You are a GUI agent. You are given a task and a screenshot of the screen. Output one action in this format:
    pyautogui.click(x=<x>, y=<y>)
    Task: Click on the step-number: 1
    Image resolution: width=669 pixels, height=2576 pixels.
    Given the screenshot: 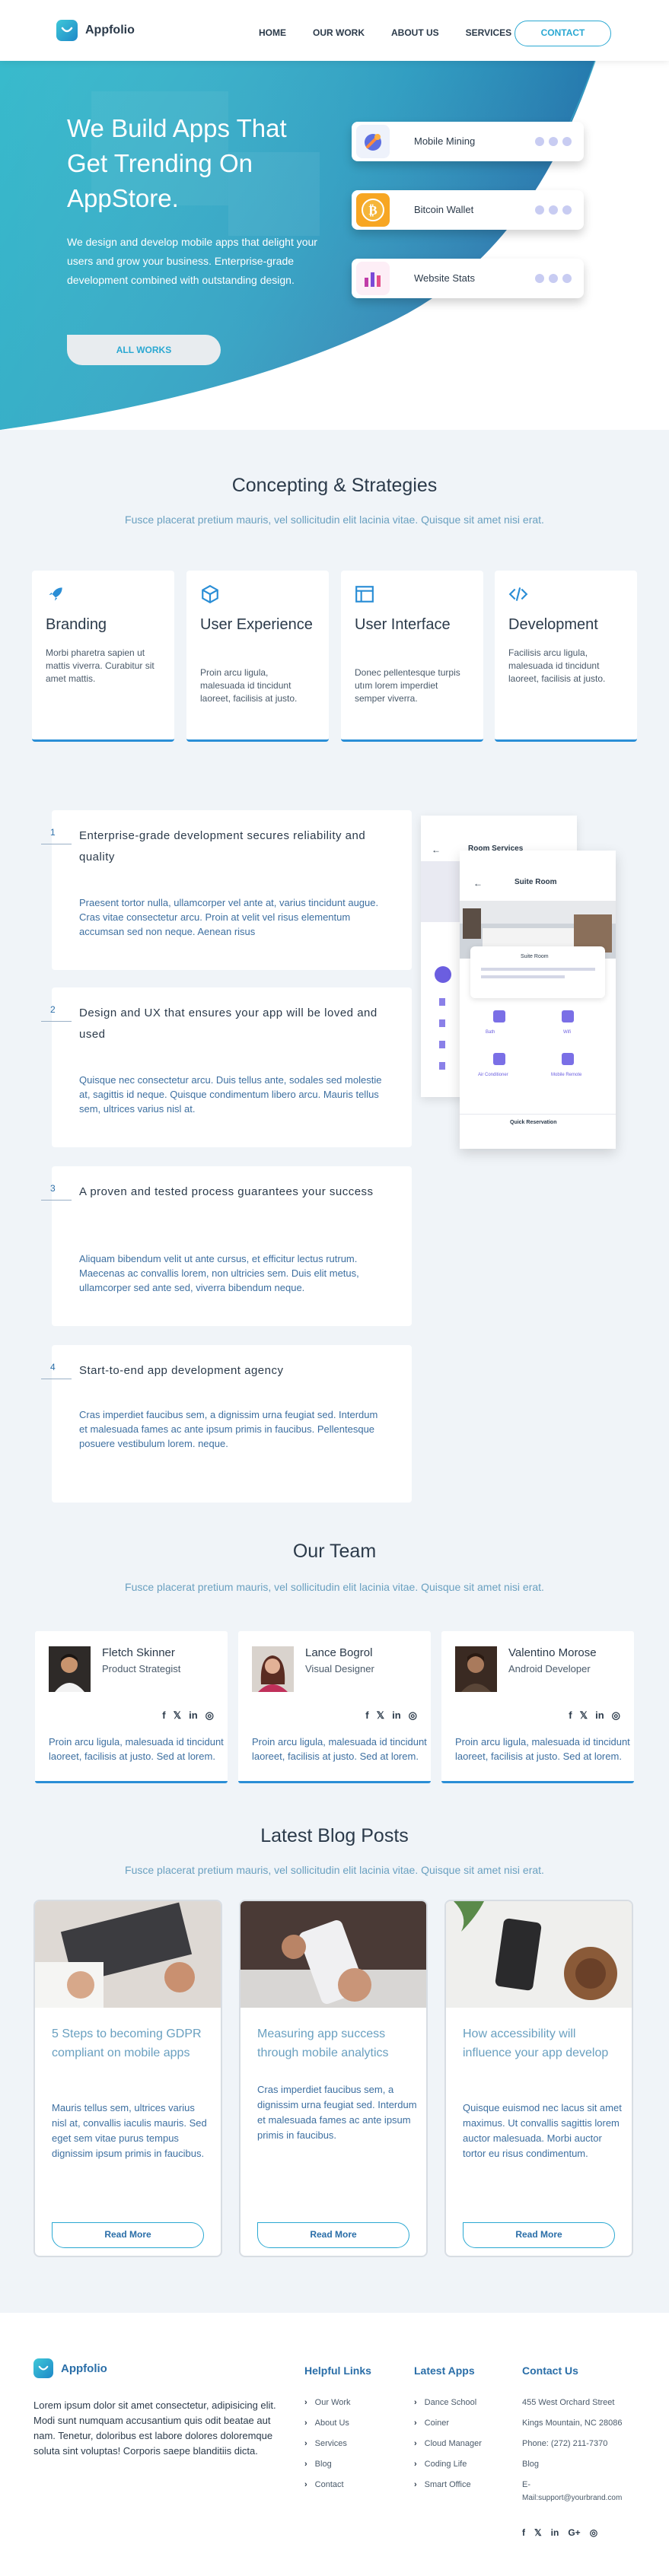 What is the action you would take?
    pyautogui.click(x=53, y=833)
    